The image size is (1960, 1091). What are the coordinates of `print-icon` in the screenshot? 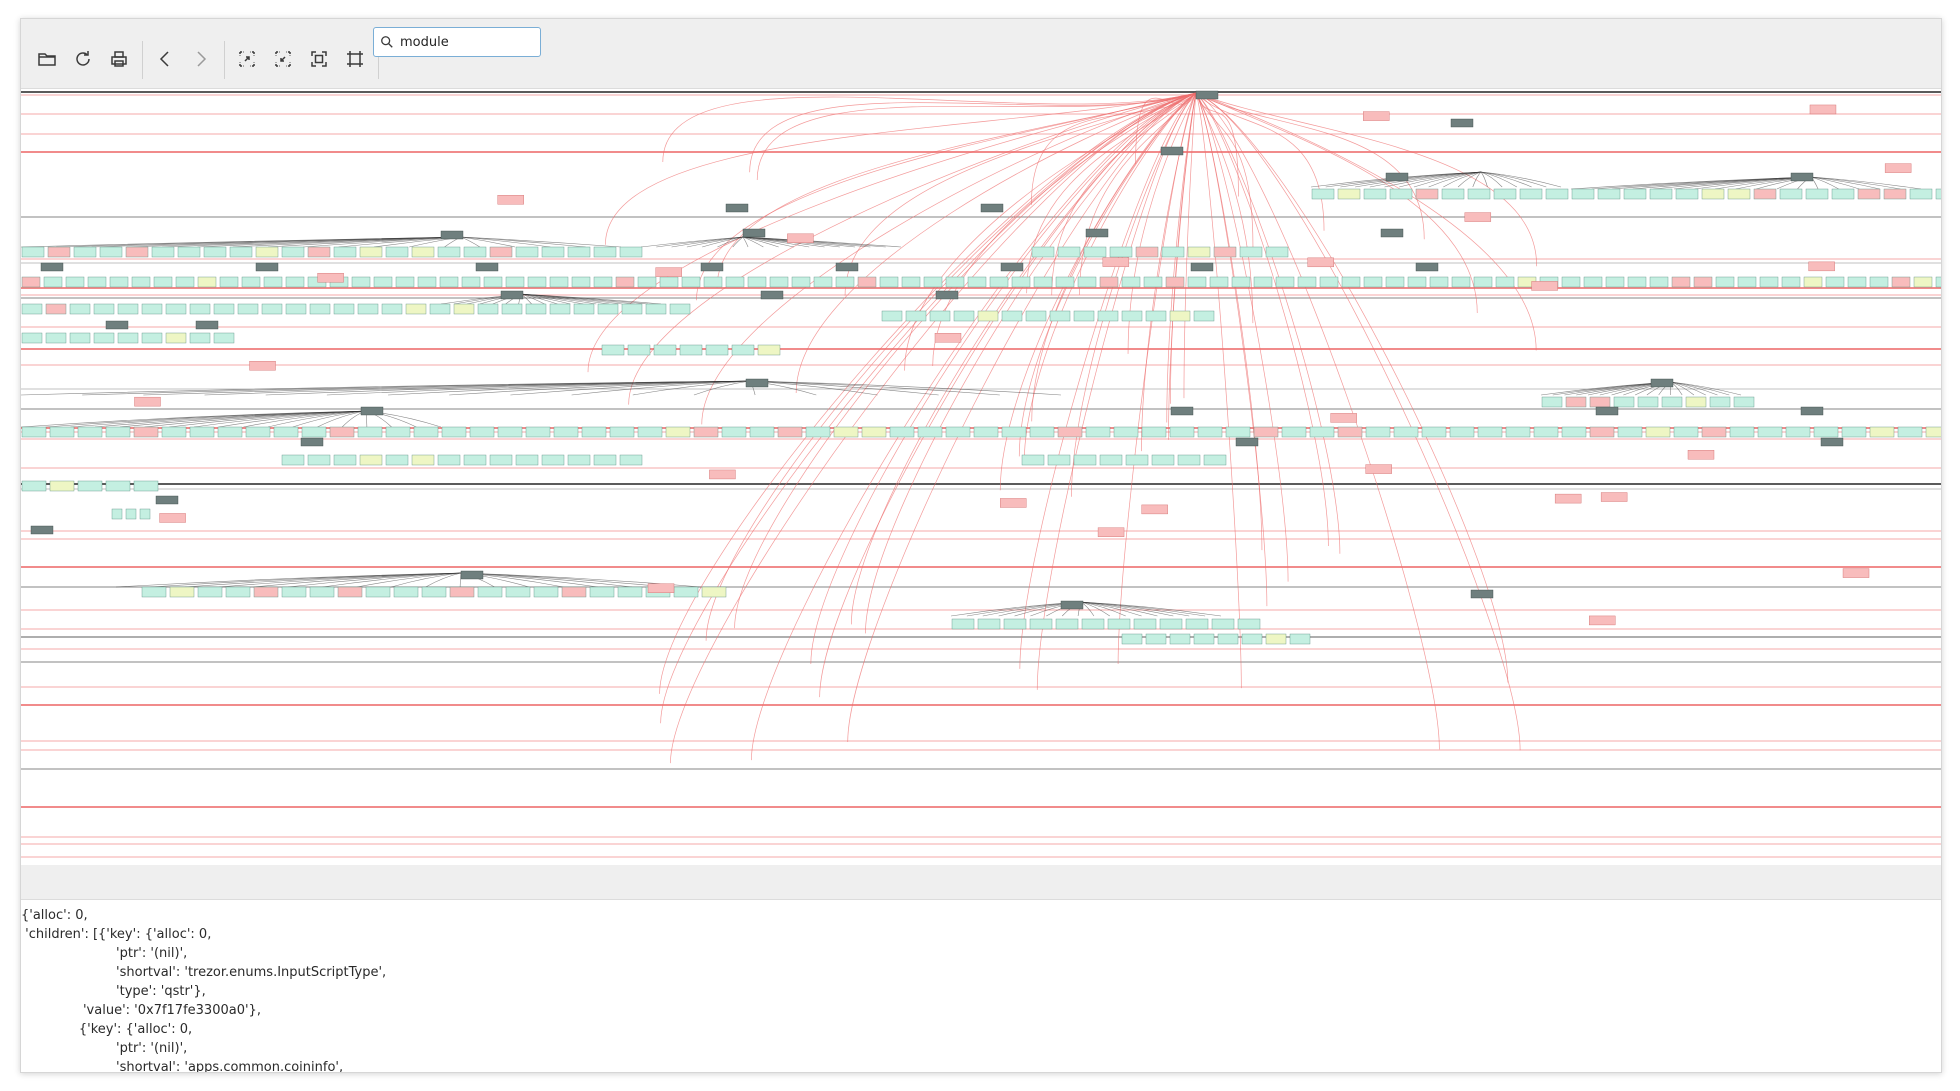 It's located at (119, 59).